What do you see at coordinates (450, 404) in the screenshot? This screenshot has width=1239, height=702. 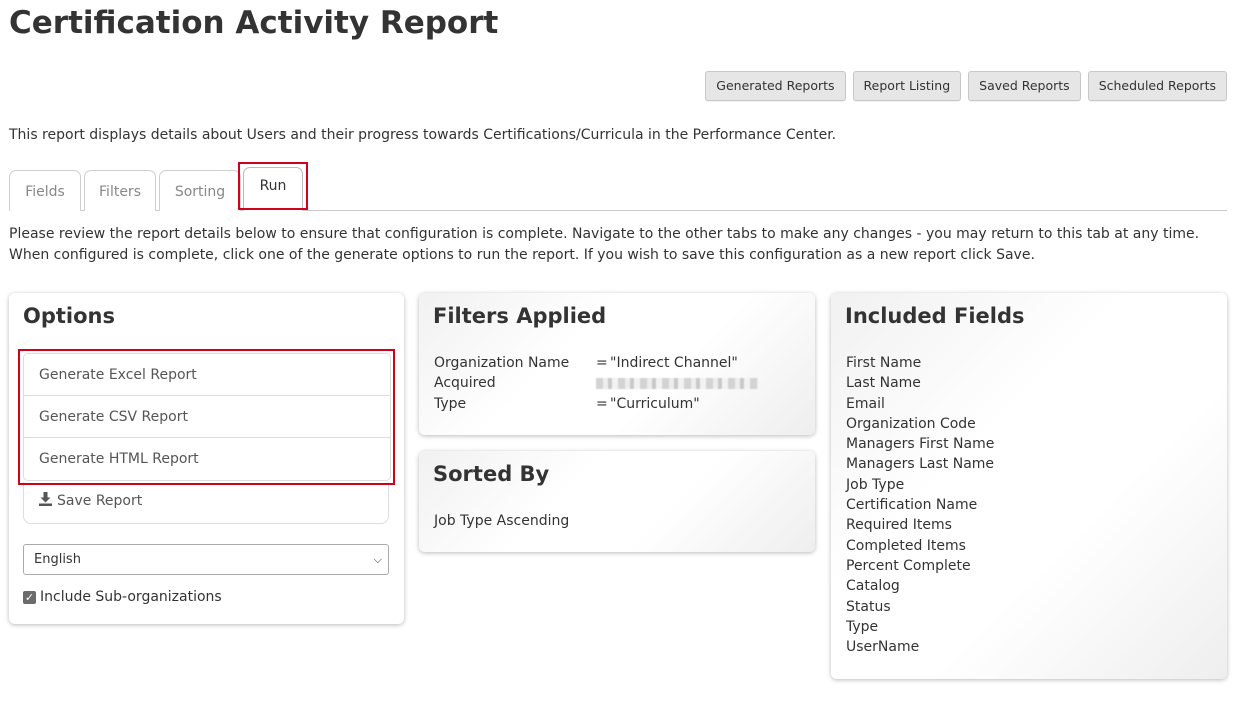 I see `filter-name: Type` at bounding box center [450, 404].